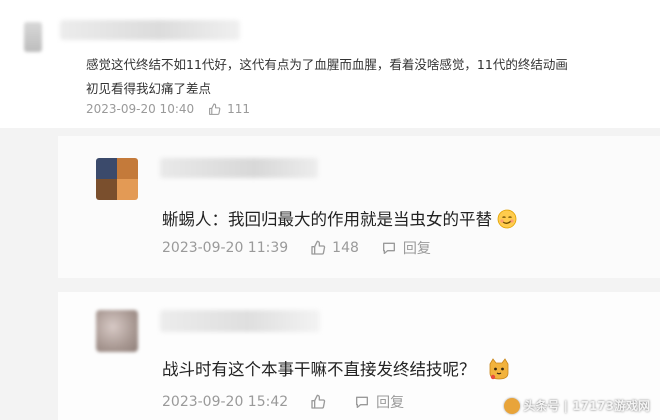 The image size is (660, 420). I want to click on comment-meta: 2023-09-20 11:39 148 回复, so click(296, 248).